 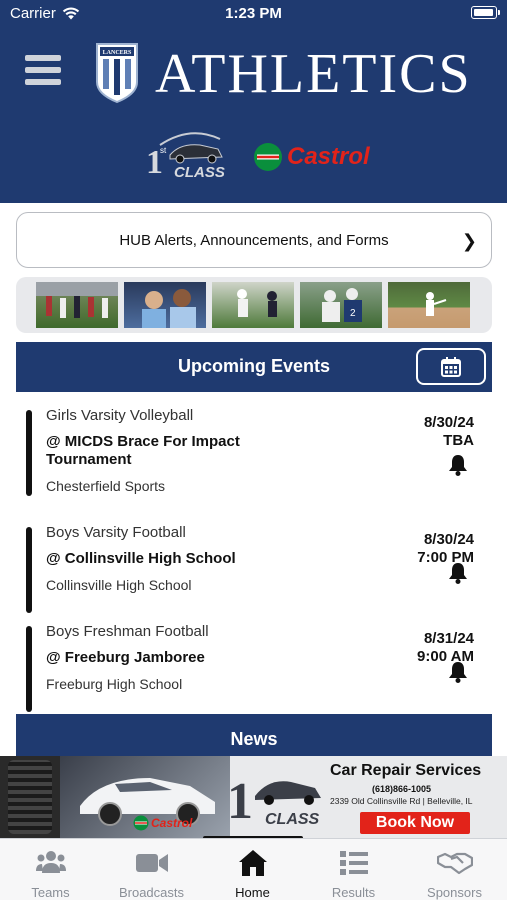 I want to click on tab-label: Home, so click(x=252, y=892).